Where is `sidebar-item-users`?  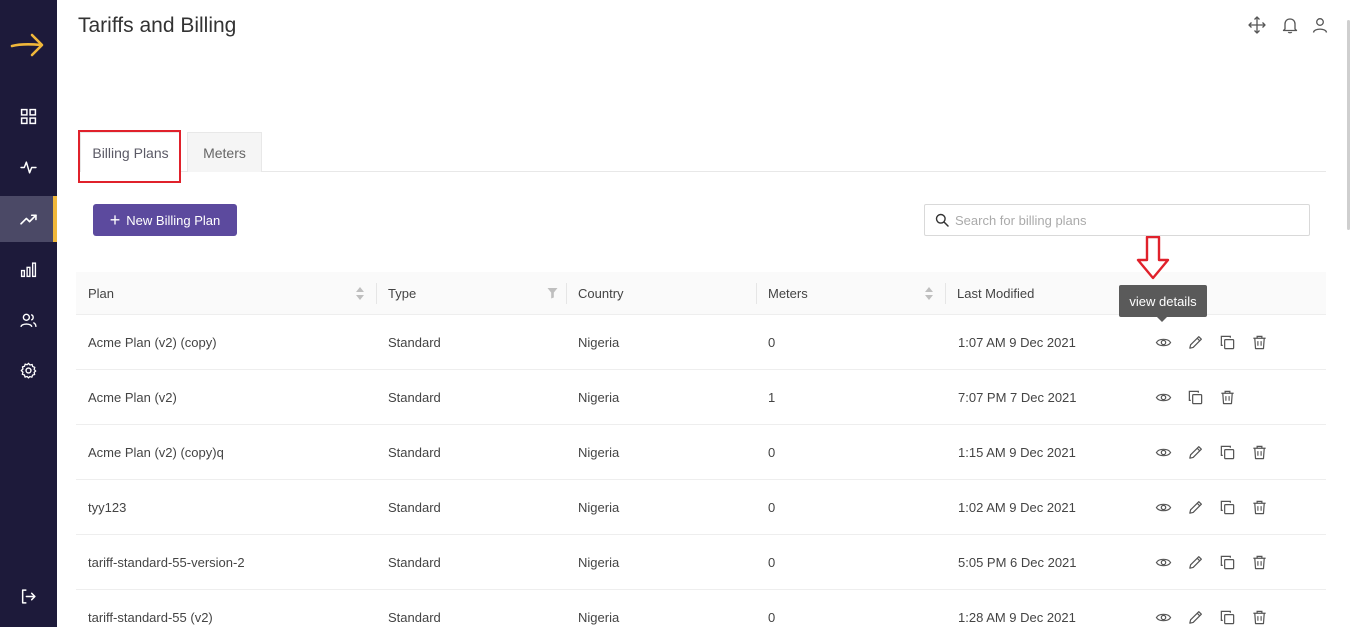
sidebar-item-users is located at coordinates (28, 320).